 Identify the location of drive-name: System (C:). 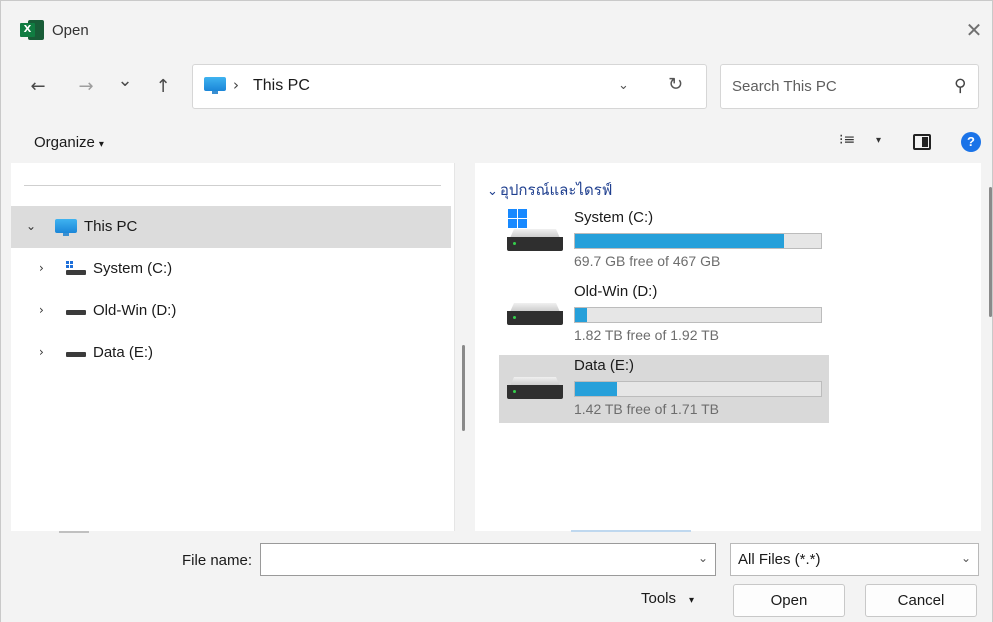
(614, 217).